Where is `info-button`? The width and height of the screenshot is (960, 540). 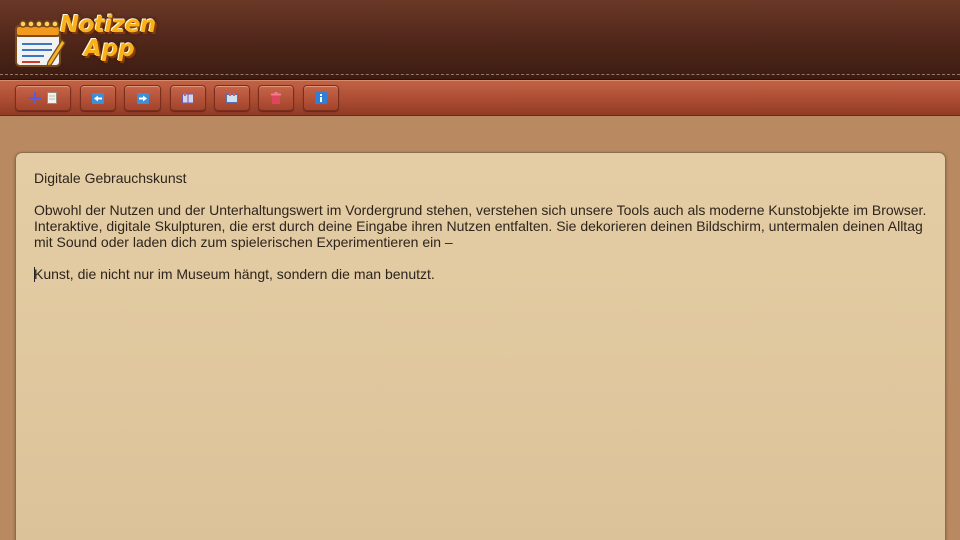 info-button is located at coordinates (321, 98).